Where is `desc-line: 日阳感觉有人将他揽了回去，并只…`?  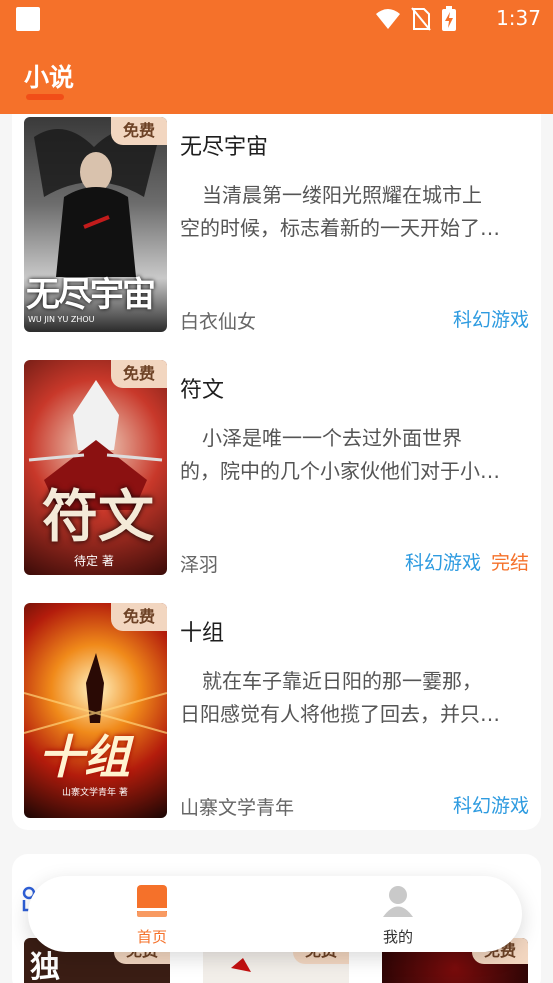
desc-line: 日阳感觉有人将他揽了回去，并只… is located at coordinates (340, 714).